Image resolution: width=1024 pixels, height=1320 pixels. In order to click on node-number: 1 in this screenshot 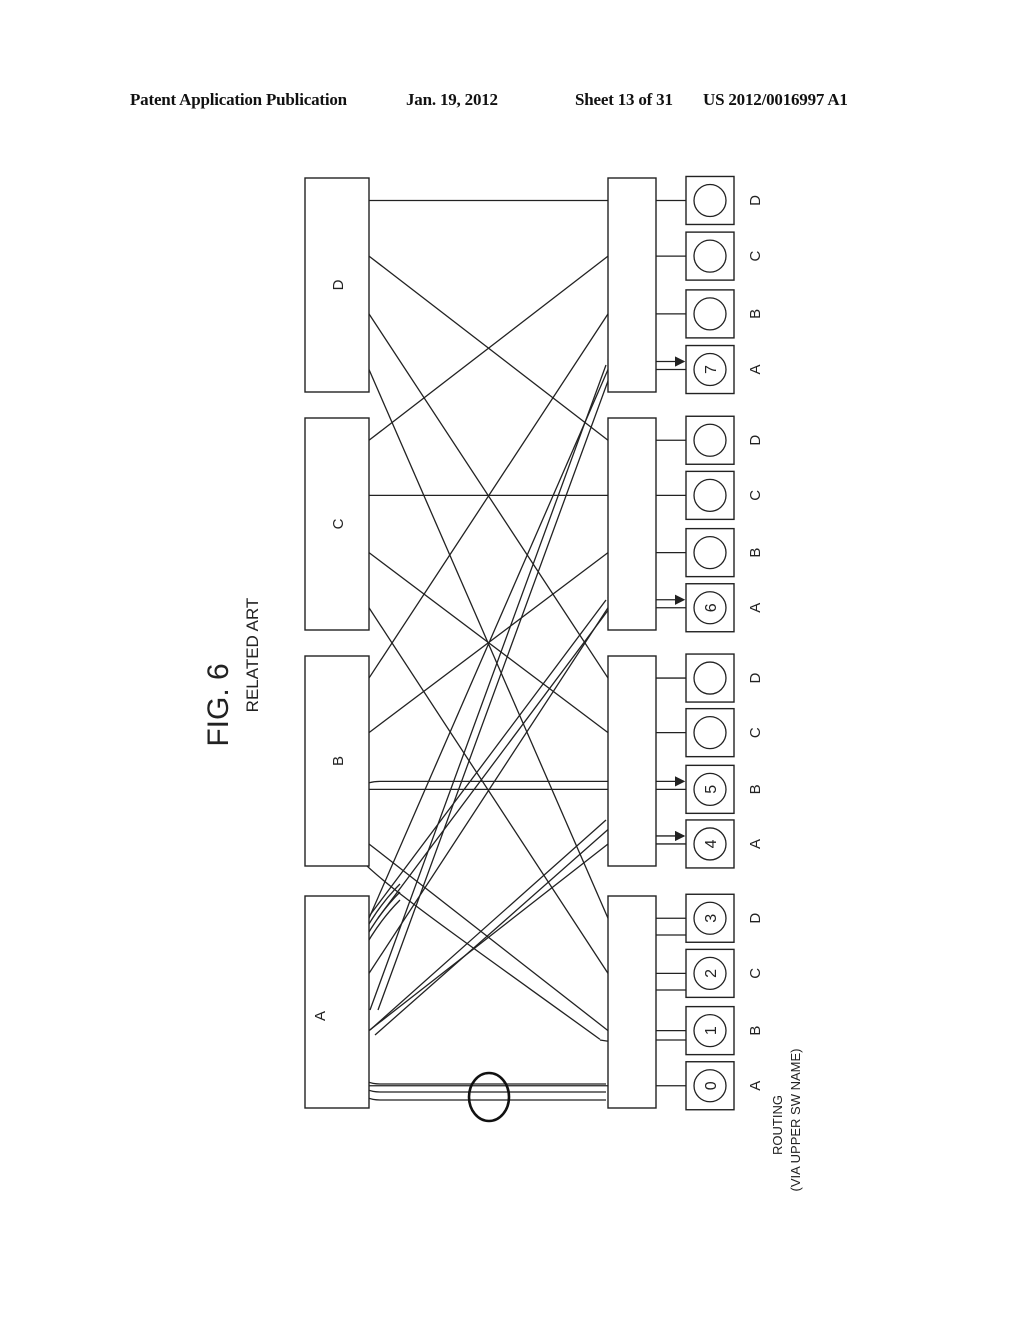, I will do `click(711, 1030)`.